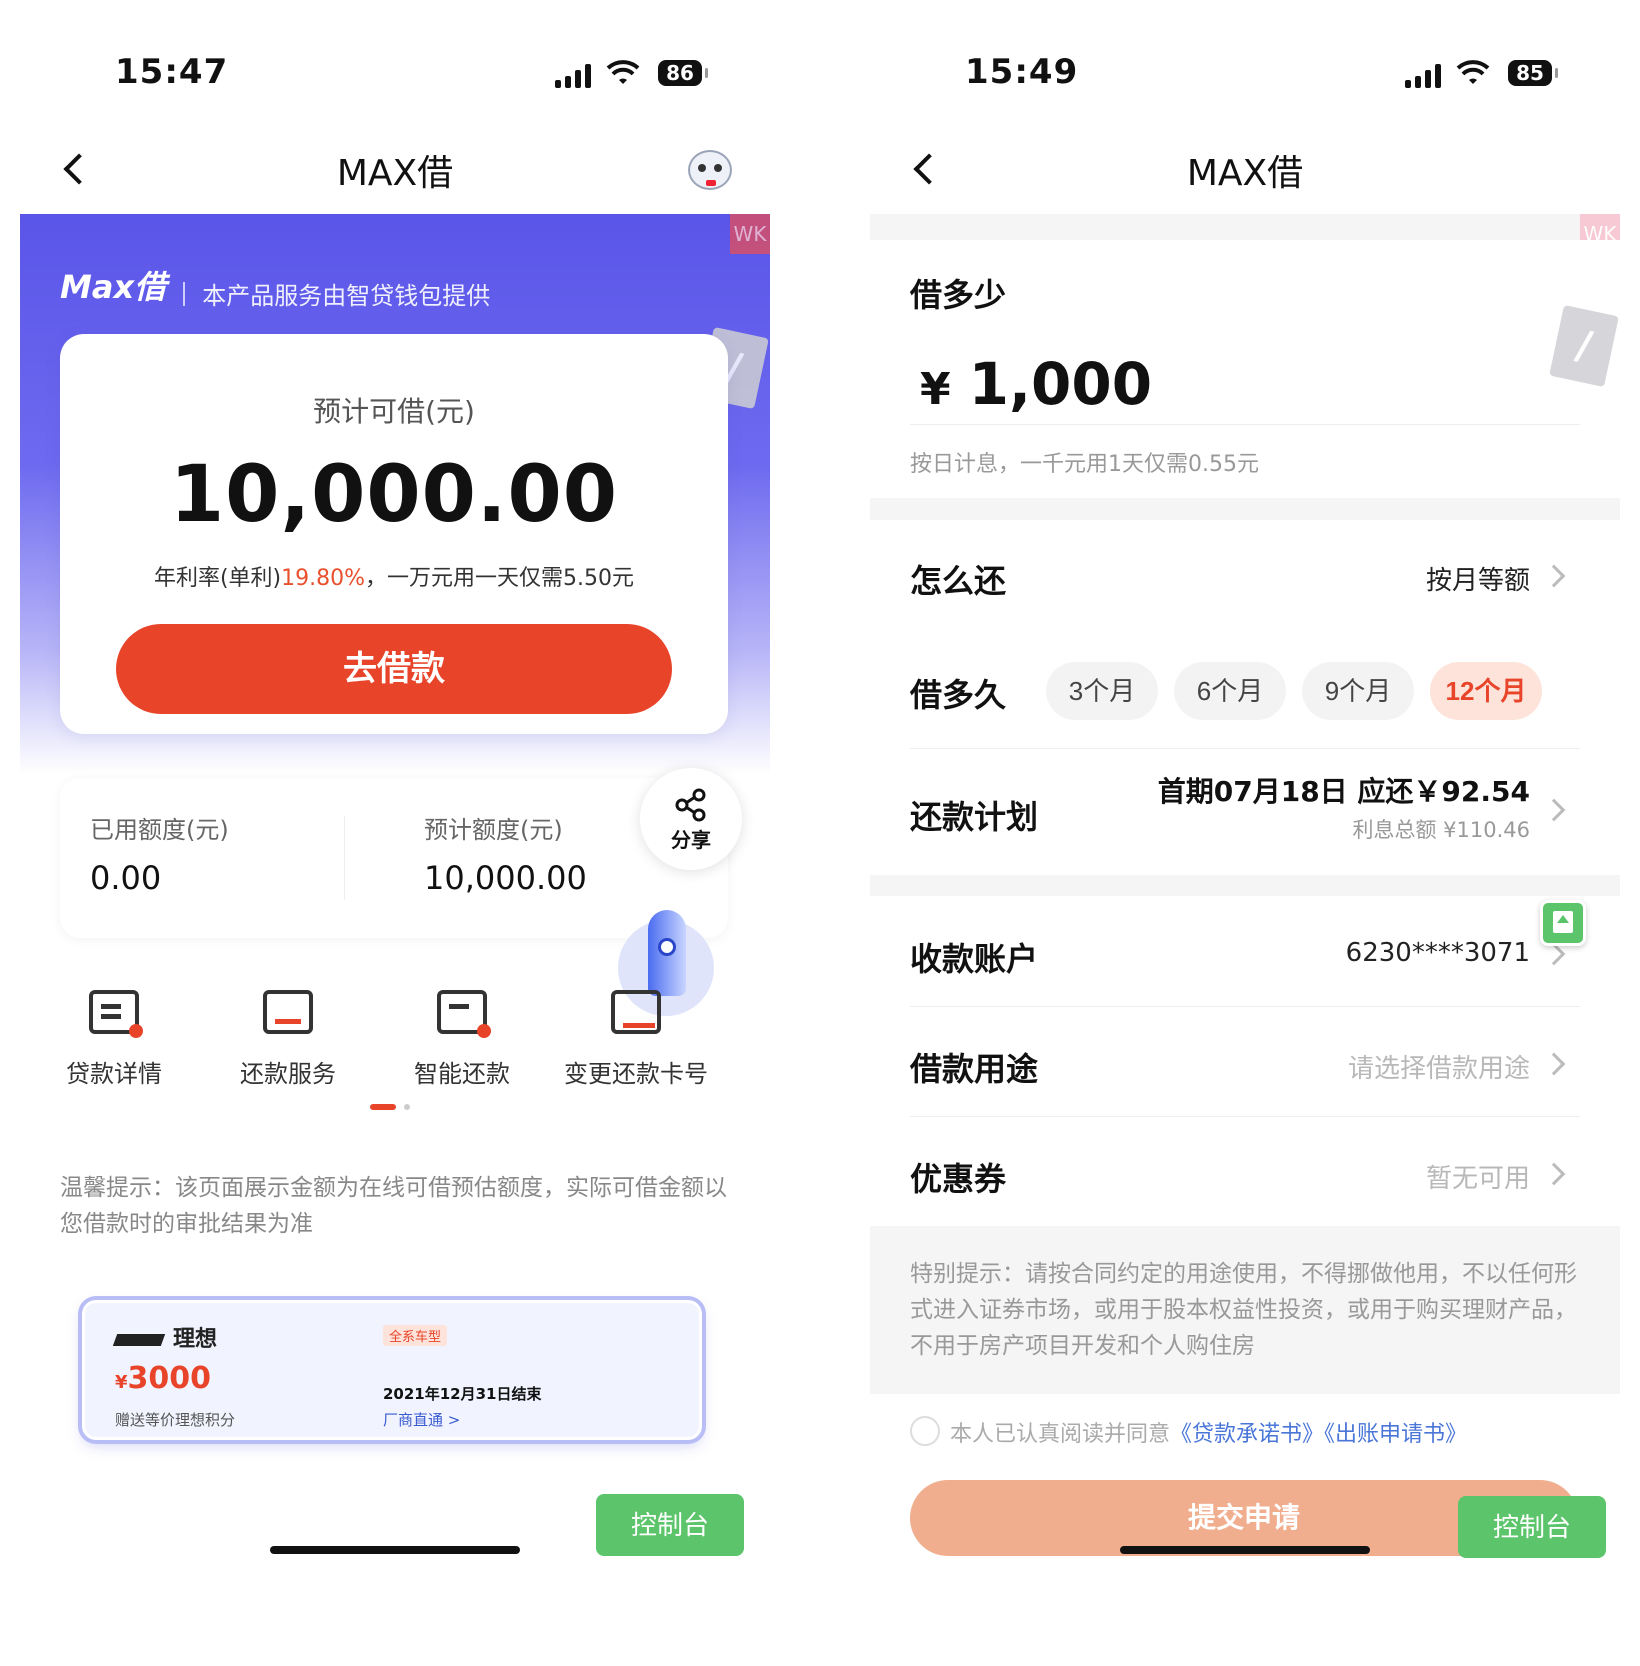  Describe the element at coordinates (636, 1074) in the screenshot. I see `menu-item-label: 变更还款卡号` at that location.